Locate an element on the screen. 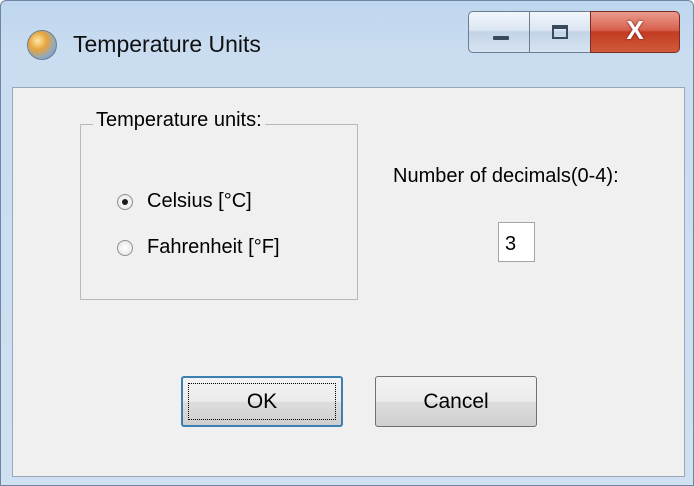  close-button: X is located at coordinates (635, 32).